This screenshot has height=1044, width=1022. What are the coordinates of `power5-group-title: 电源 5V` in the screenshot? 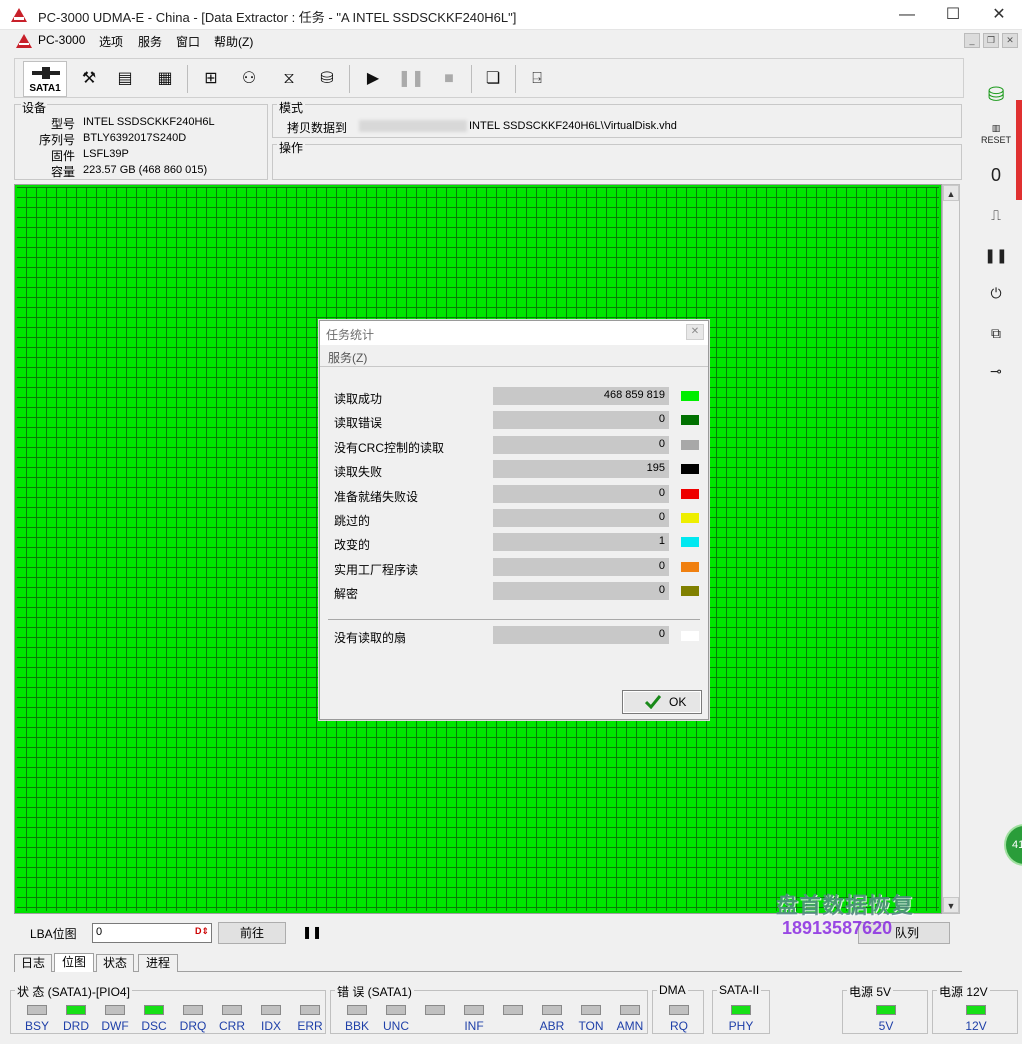 It's located at (870, 991).